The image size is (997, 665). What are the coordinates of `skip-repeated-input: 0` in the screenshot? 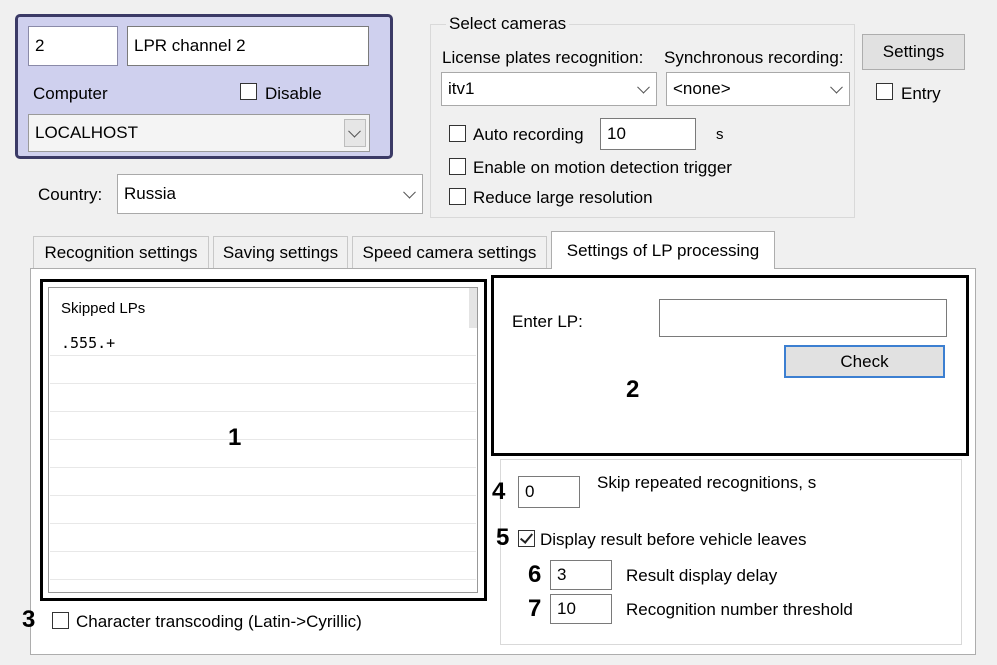 It's located at (549, 492).